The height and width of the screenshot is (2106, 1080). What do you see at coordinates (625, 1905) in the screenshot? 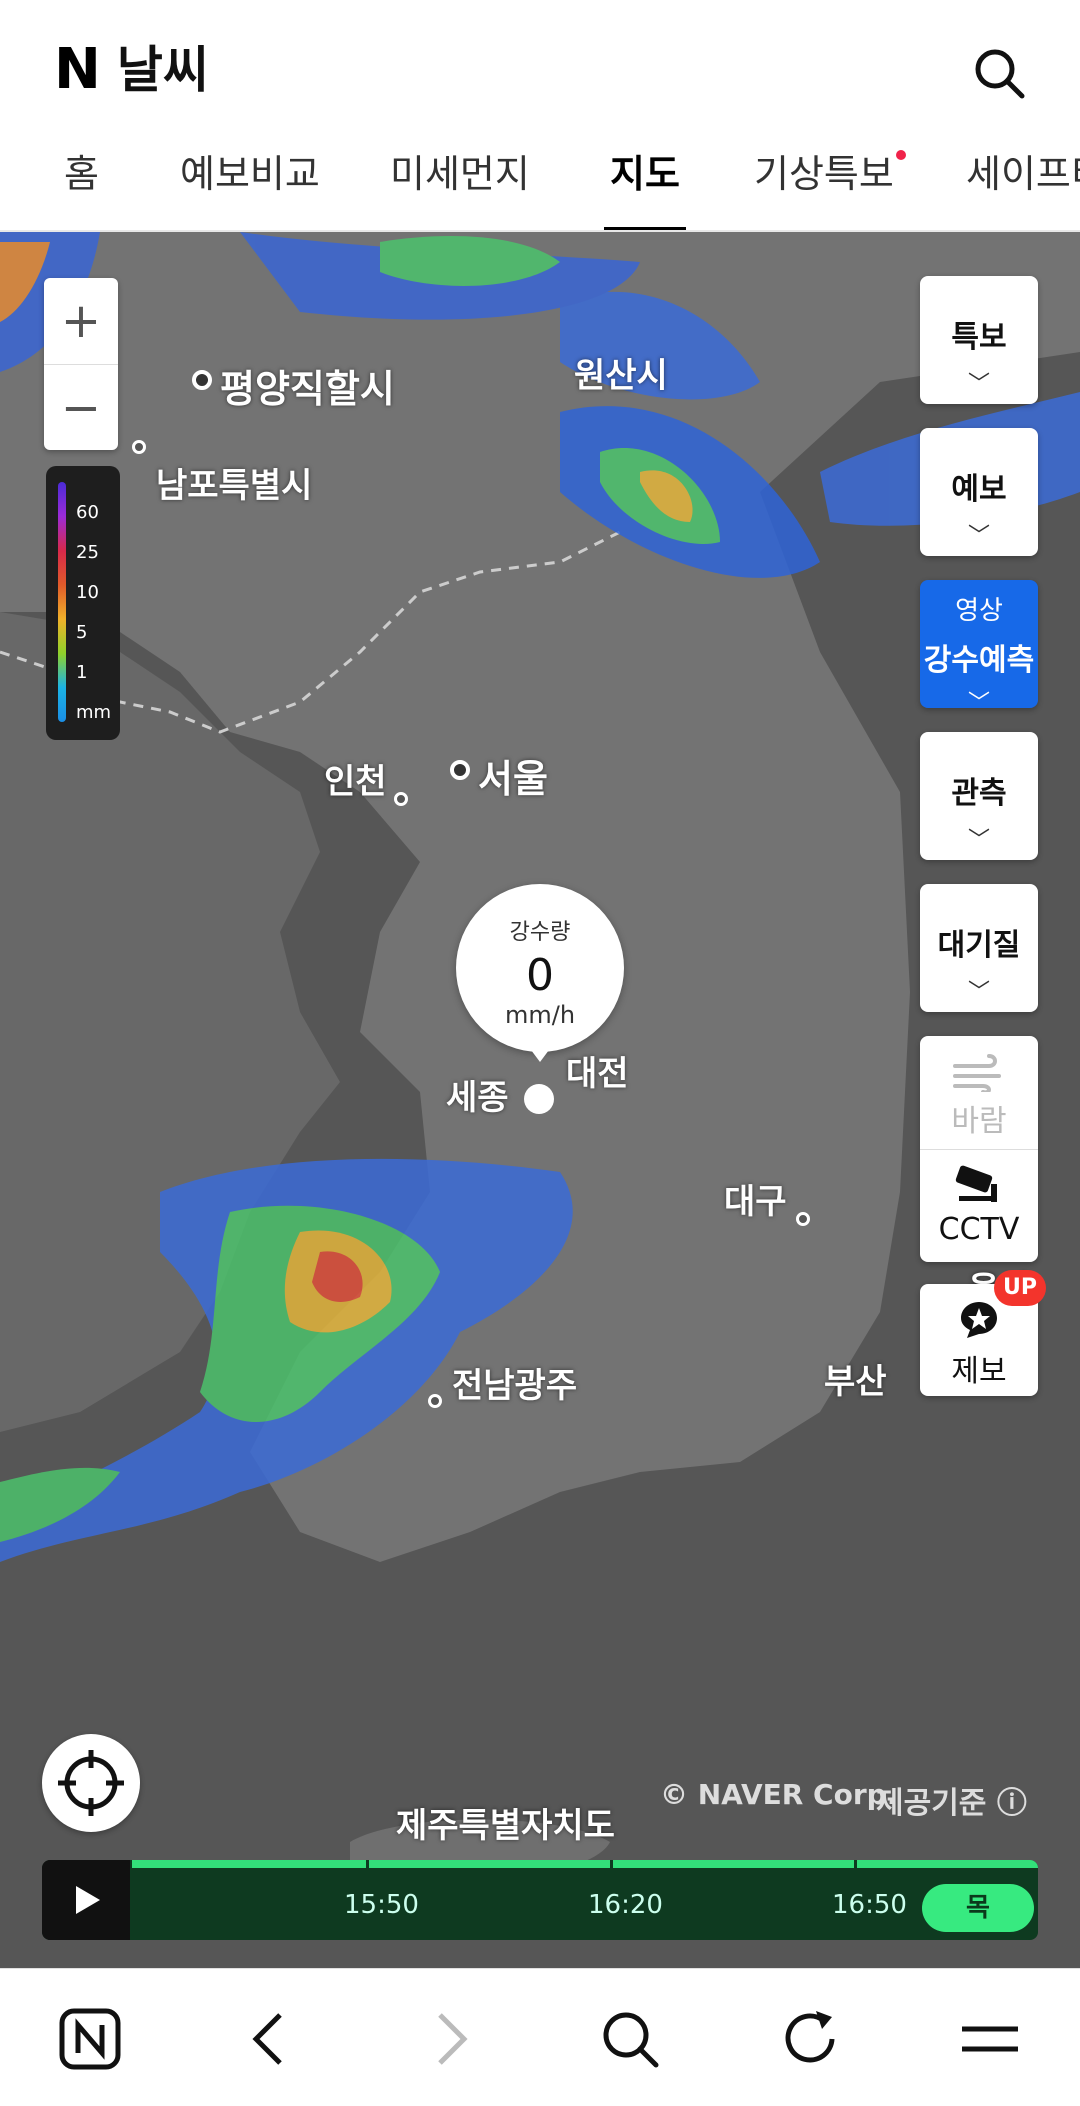
I see `time-label: 16:20` at bounding box center [625, 1905].